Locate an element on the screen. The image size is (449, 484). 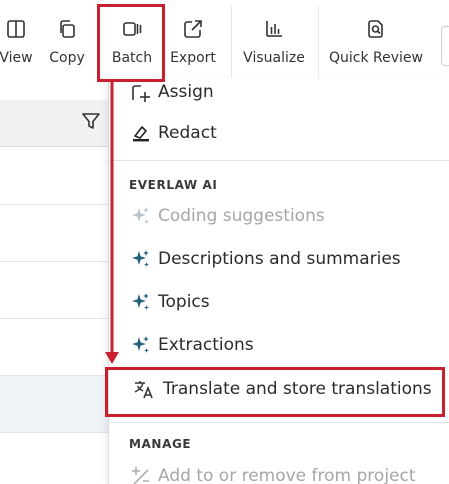
descriptions-summaries-label: Descriptions and summaries is located at coordinates (279, 259).